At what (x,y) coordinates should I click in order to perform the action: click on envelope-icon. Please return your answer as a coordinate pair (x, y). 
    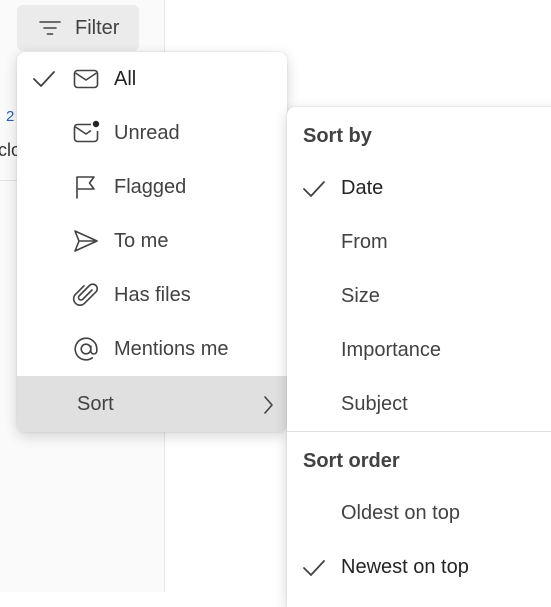
    Looking at the image, I should click on (86, 79).